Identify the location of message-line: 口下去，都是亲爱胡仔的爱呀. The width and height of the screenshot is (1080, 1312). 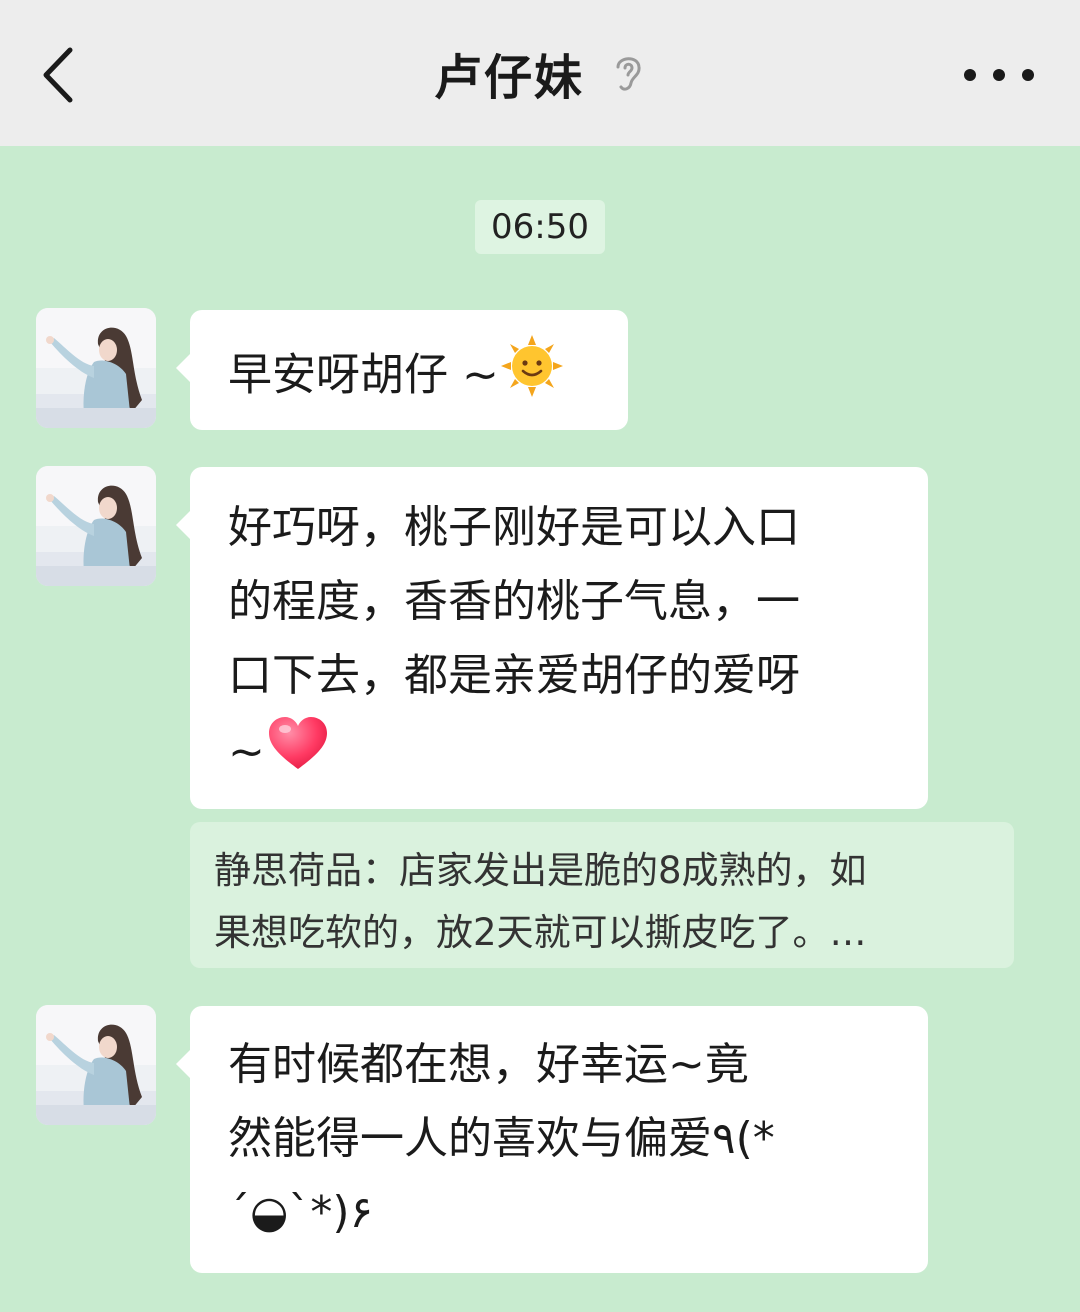
(514, 675).